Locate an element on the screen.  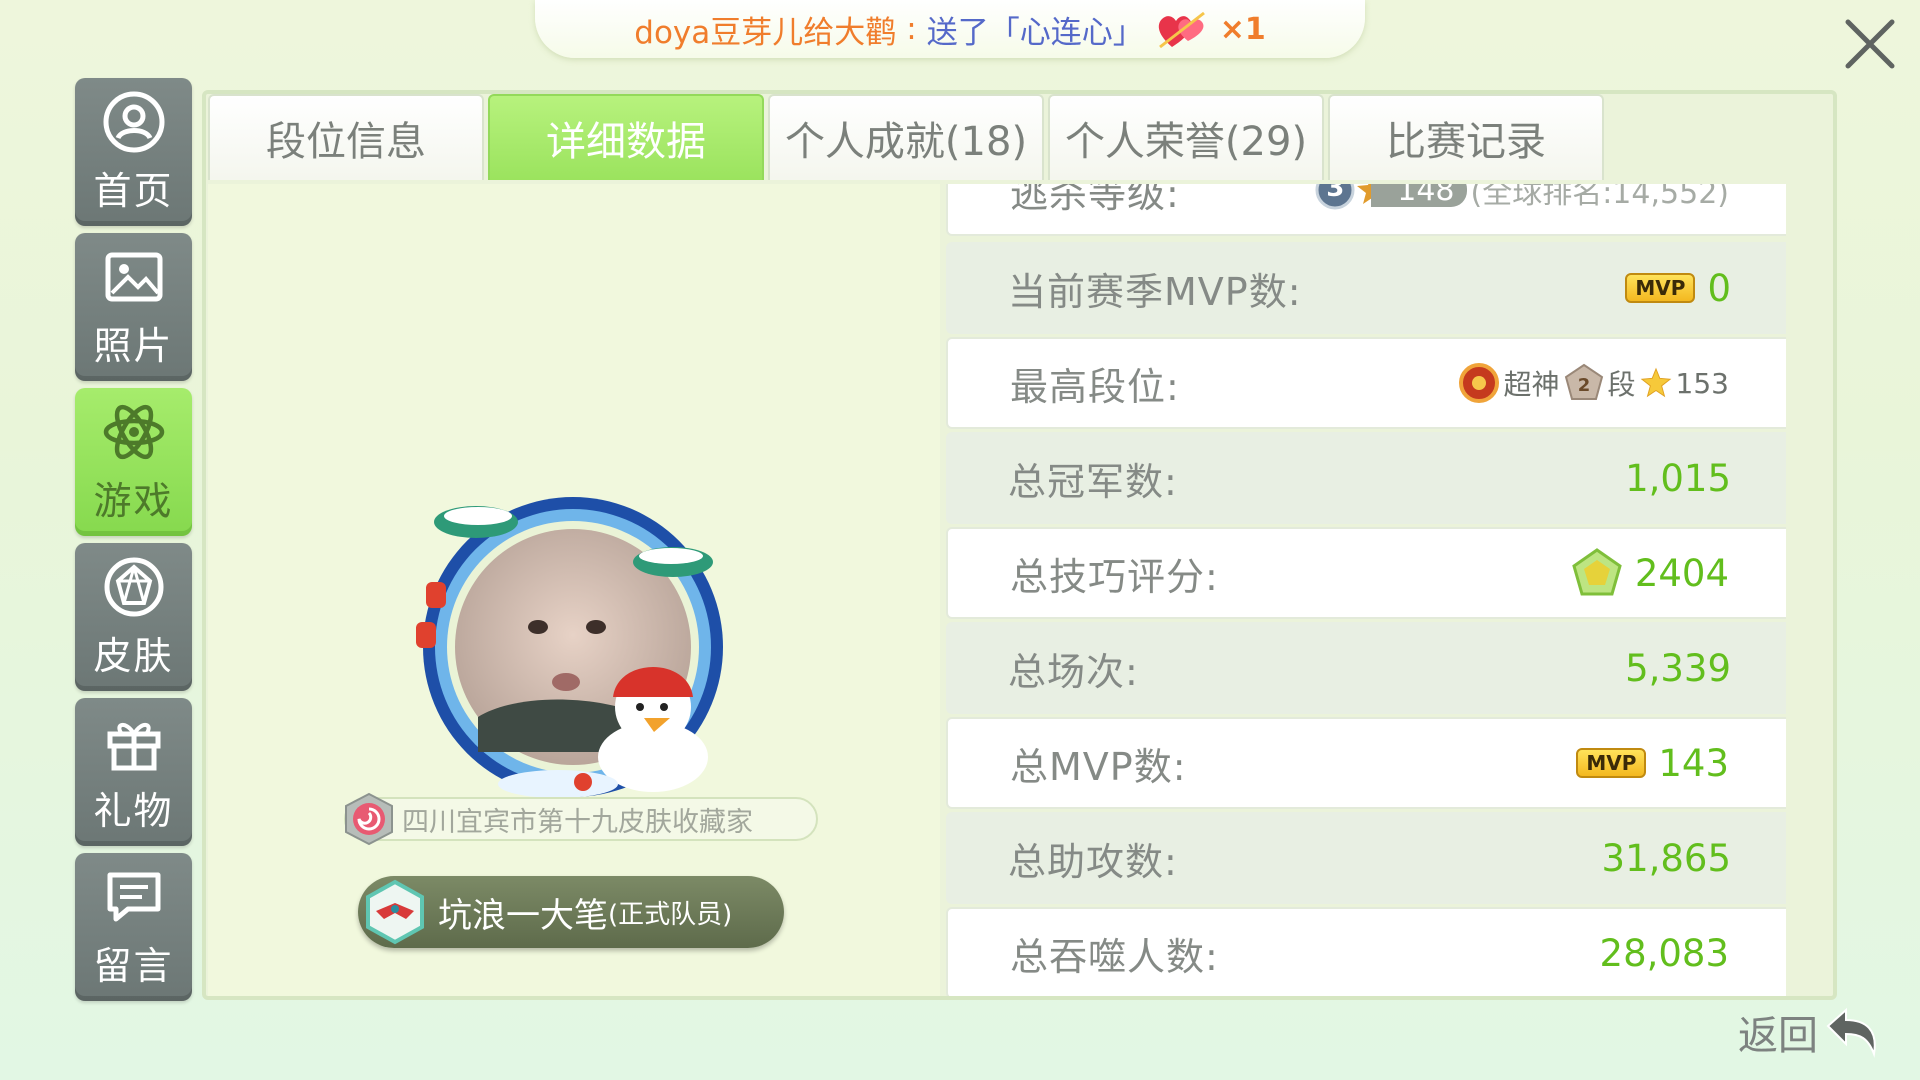
stat-row-total-games: 总场次: 5,339 is located at coordinates (1366, 668).